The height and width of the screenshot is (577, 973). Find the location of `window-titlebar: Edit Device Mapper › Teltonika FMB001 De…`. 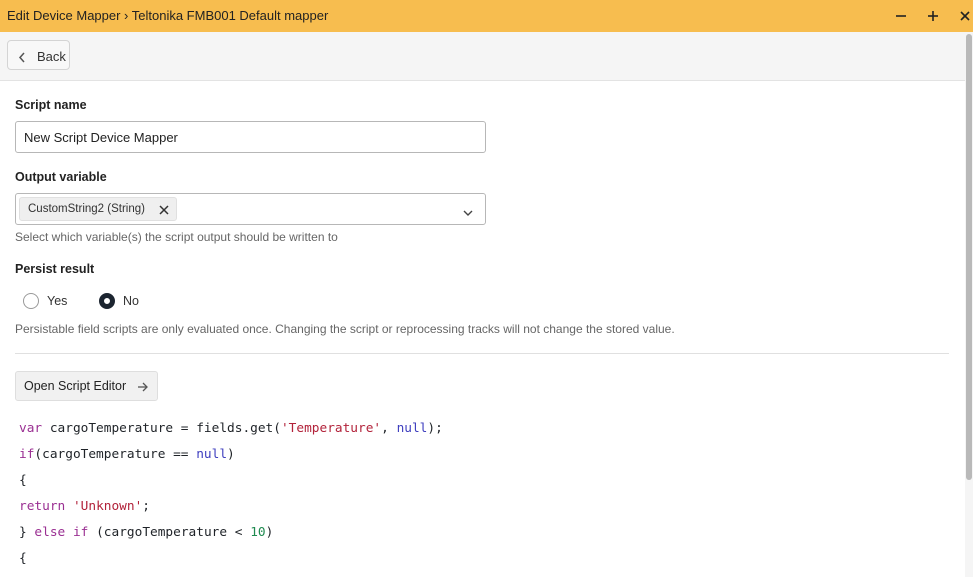

window-titlebar: Edit Device Mapper › Teltonika FMB001 De… is located at coordinates (486, 16).